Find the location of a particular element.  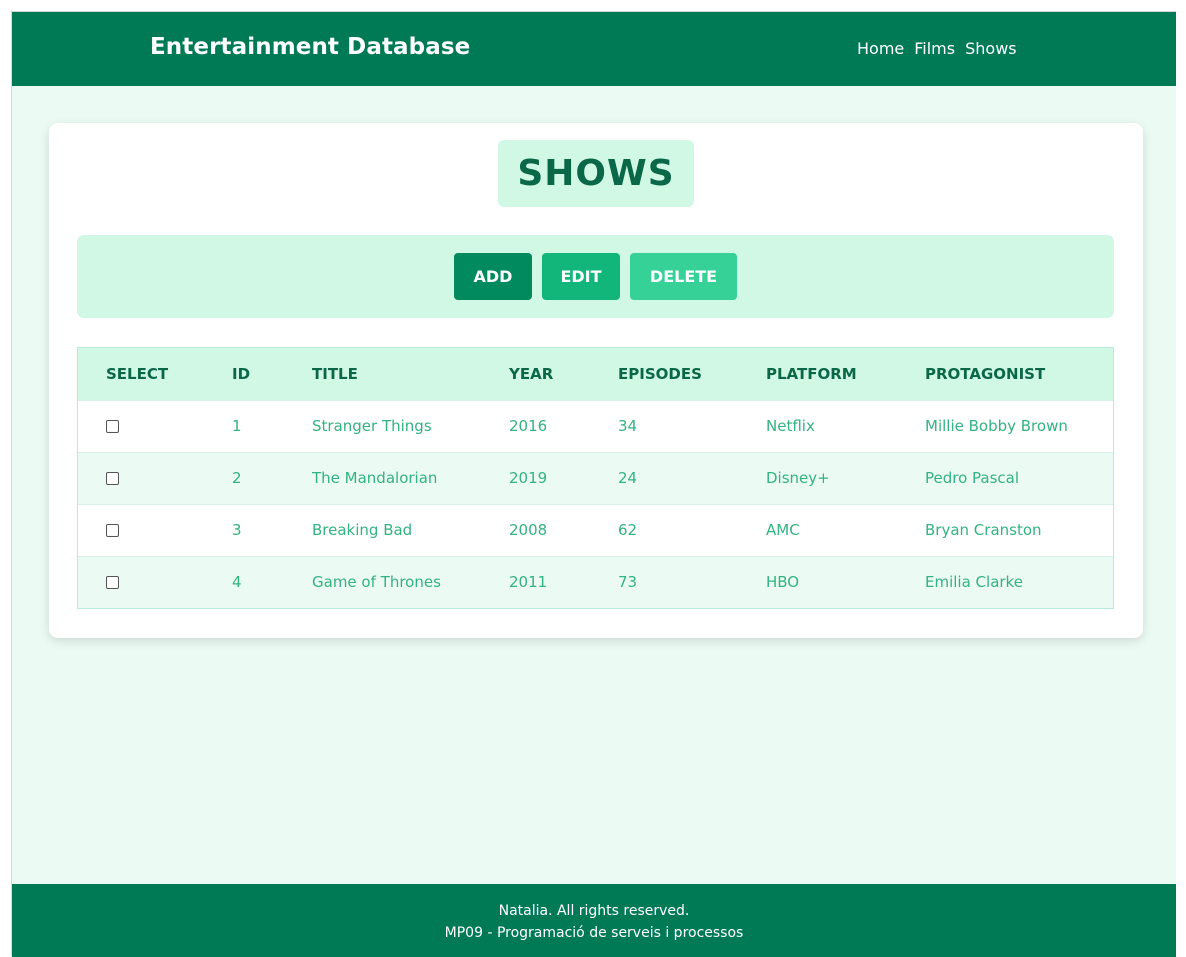

footer-copyright: Natalia. All rights reserved. is located at coordinates (594, 911).